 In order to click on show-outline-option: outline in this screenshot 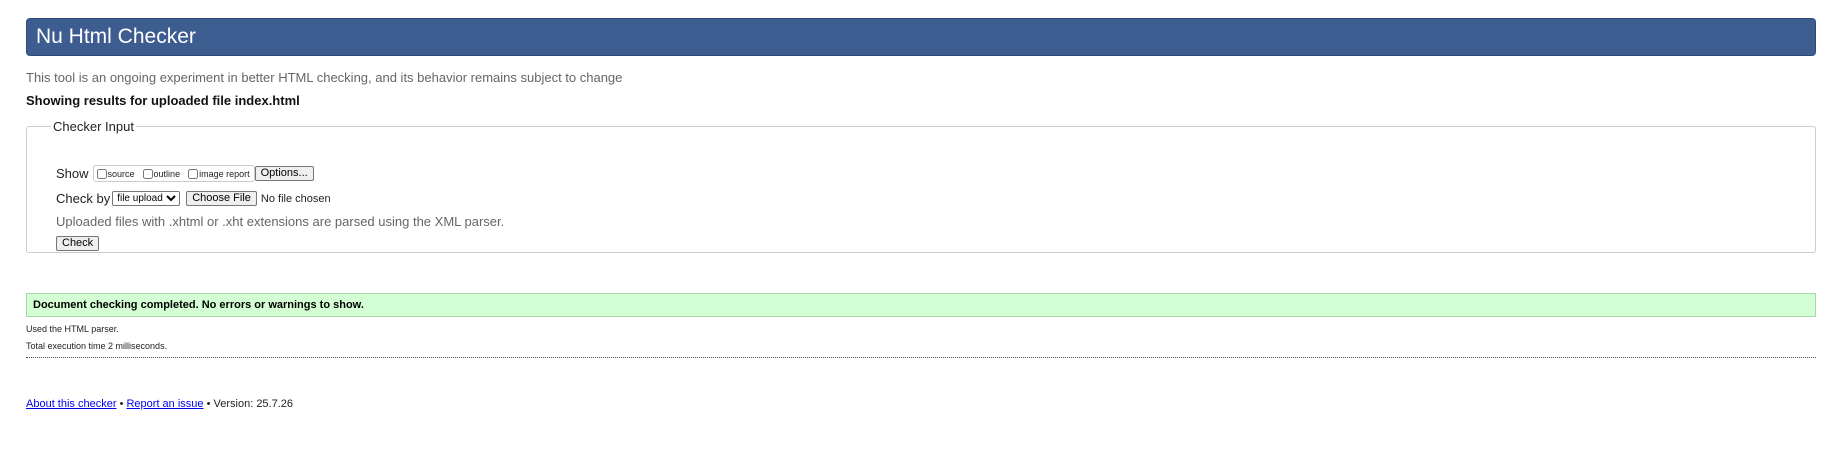, I will do `click(161, 173)`.